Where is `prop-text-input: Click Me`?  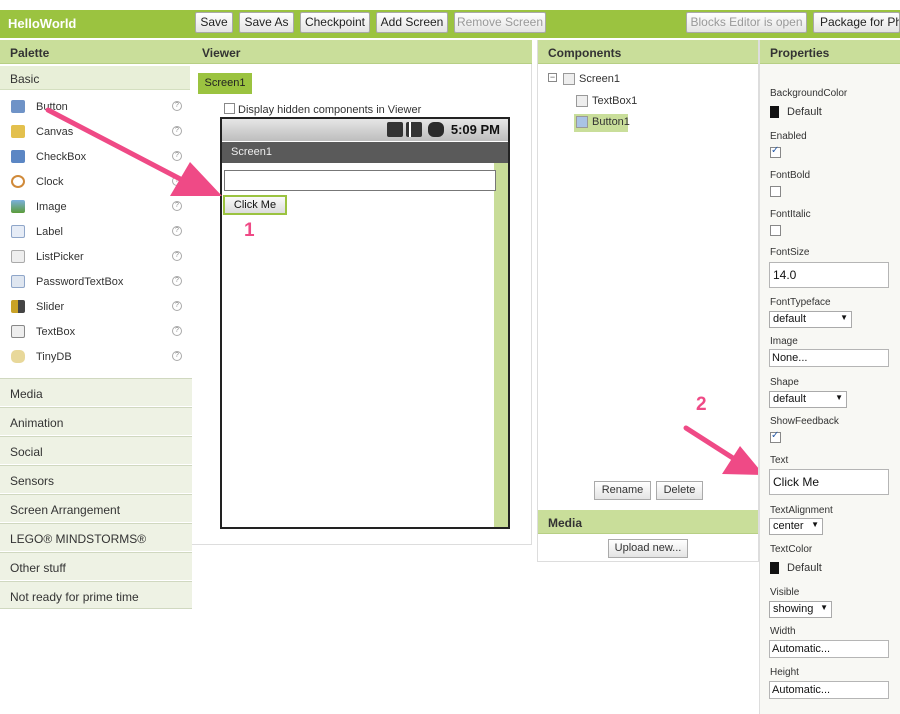
prop-text-input: Click Me is located at coordinates (829, 482).